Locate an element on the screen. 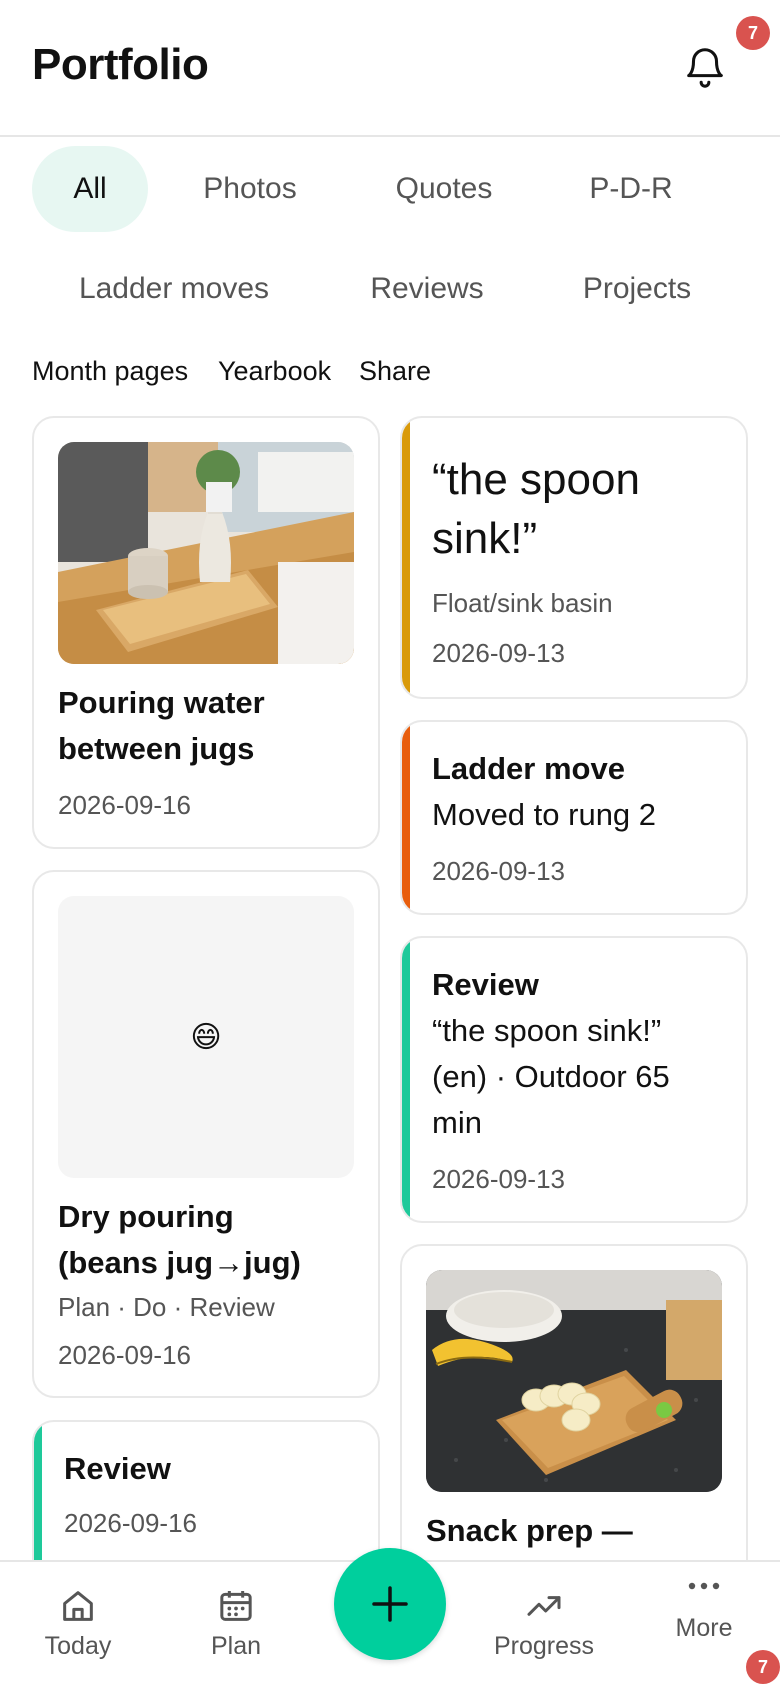  placeholder-image: 😄 is located at coordinates (206, 1037).